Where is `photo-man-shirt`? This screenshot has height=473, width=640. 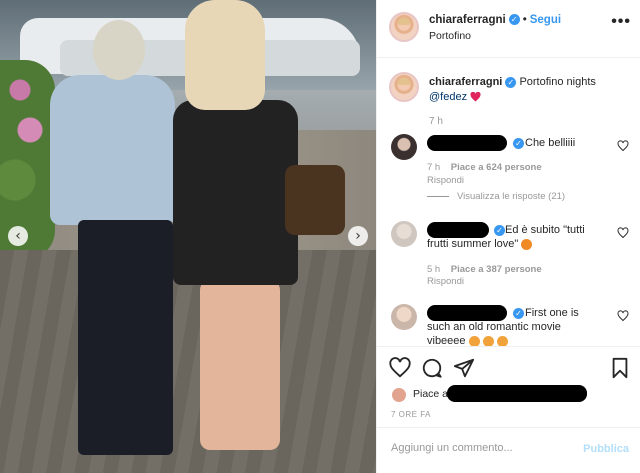 photo-man-shirt is located at coordinates (112, 150).